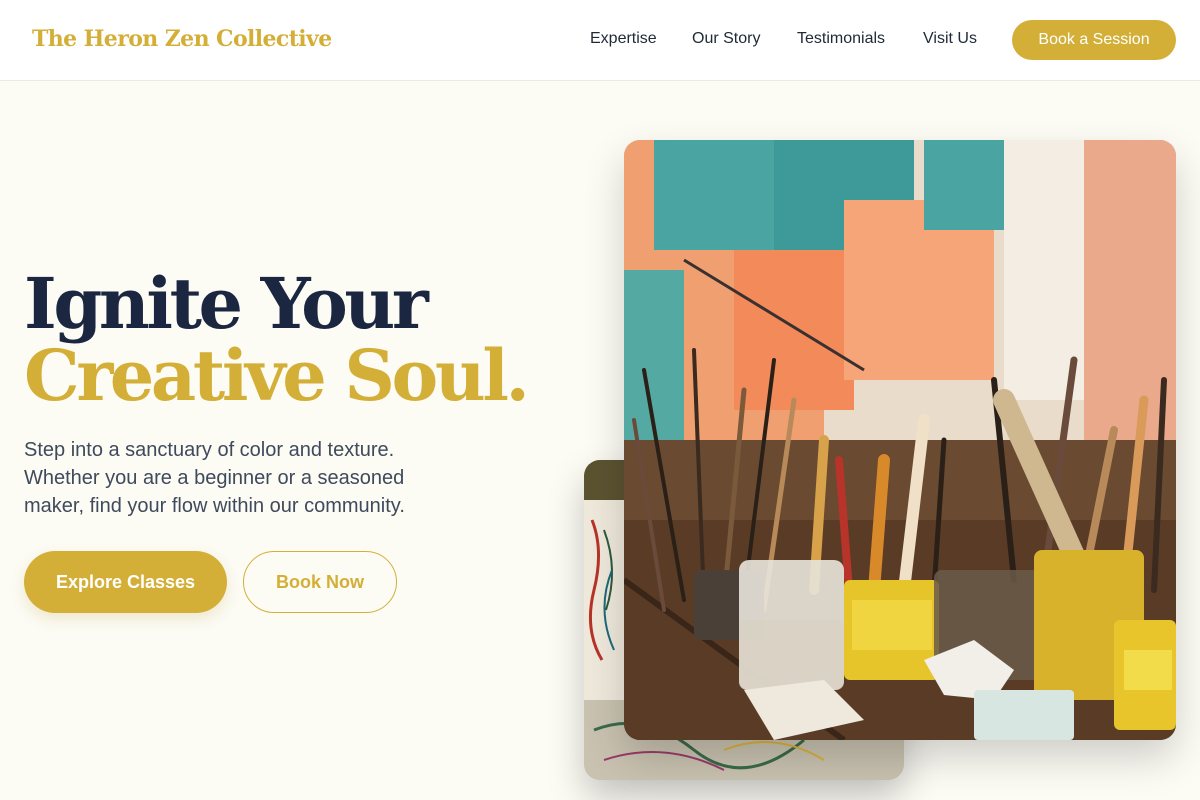  What do you see at coordinates (1094, 40) in the screenshot?
I see `book-session-button: Book a Session` at bounding box center [1094, 40].